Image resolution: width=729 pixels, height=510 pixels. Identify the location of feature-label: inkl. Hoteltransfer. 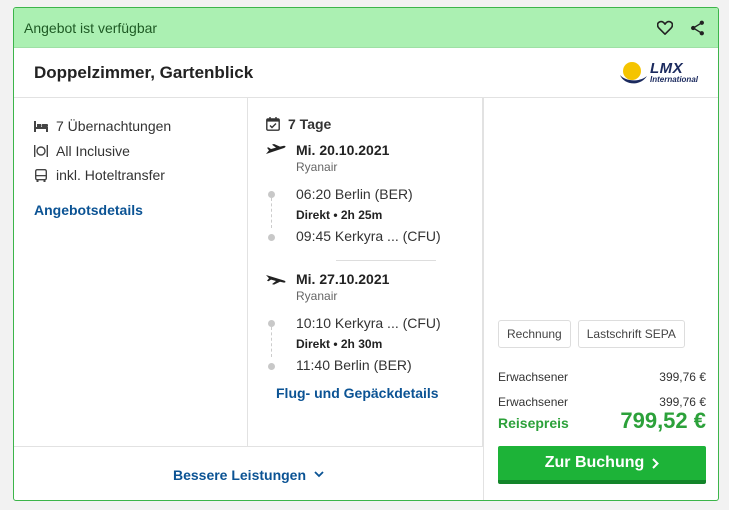
(110, 175).